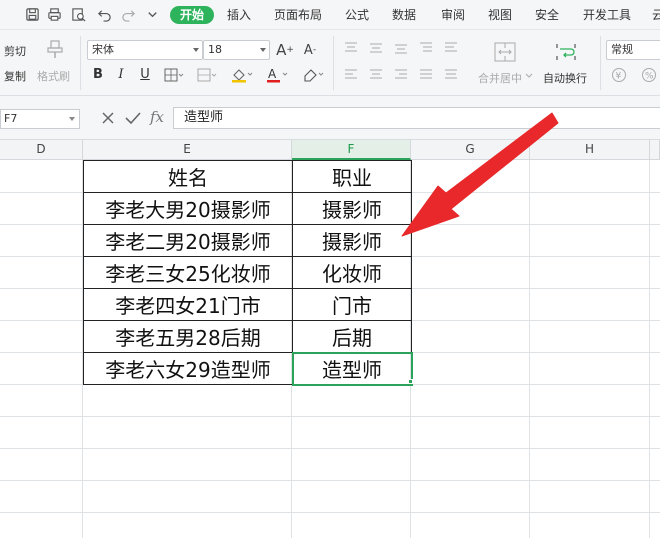  Describe the element at coordinates (188, 176) in the screenshot. I see `header-cell-name: 姓名` at that location.